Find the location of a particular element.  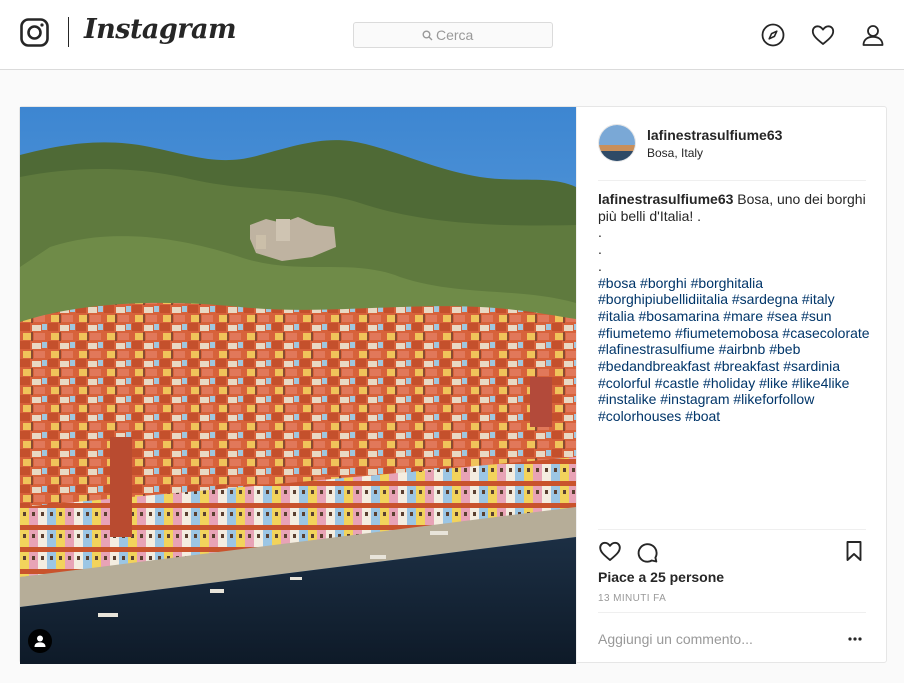

post-header: lafinestrasulfiume63 Bosa, Italy is located at coordinates (732, 144).